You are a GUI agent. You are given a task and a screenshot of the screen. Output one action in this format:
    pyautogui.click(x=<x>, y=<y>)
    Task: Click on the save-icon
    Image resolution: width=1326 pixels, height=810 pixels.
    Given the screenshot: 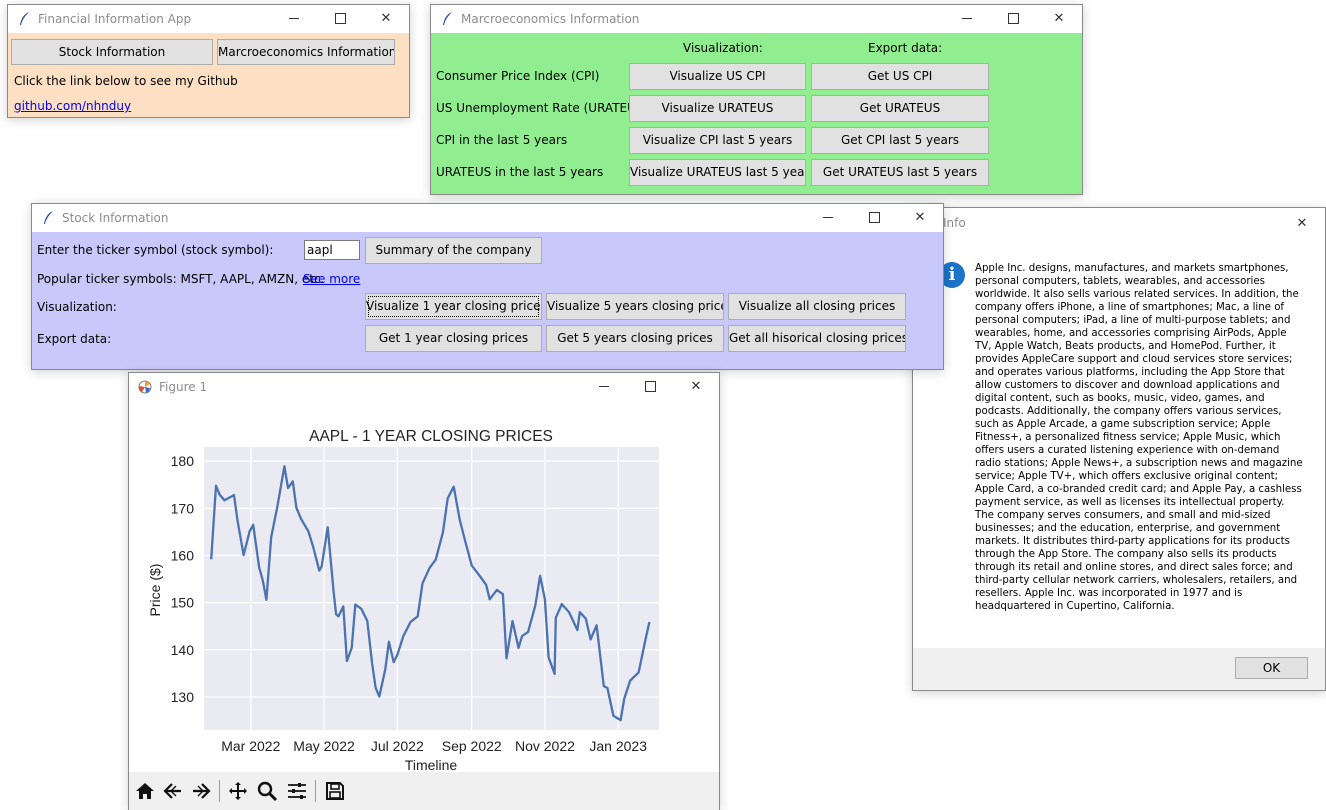 What is the action you would take?
    pyautogui.click(x=335, y=791)
    